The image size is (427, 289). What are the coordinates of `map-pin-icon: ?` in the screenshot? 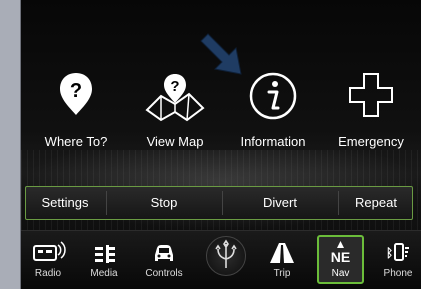 It's located at (76, 94).